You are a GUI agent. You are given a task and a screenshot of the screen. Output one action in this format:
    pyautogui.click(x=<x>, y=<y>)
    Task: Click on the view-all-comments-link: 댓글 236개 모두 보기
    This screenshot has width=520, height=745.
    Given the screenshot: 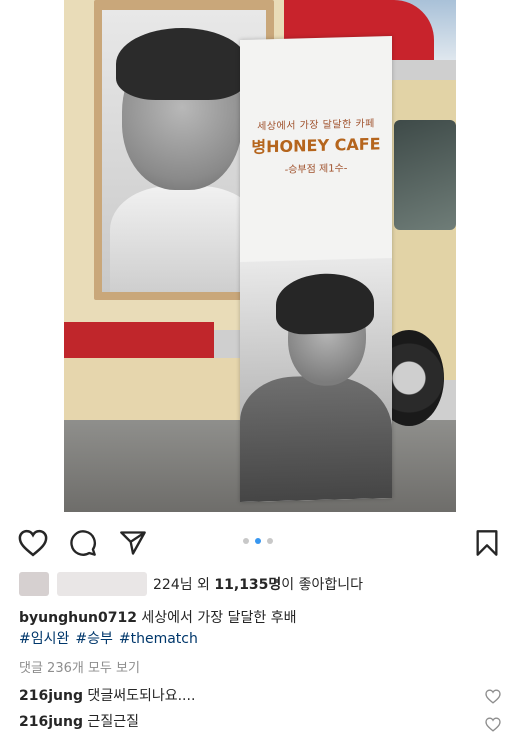 What is the action you would take?
    pyautogui.click(x=79, y=666)
    